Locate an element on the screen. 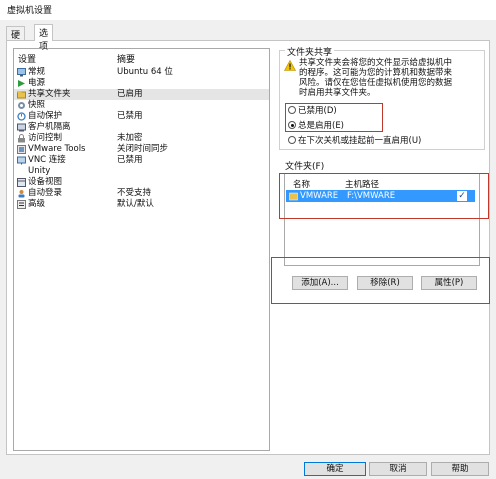  vnc-icon is located at coordinates (21, 160).